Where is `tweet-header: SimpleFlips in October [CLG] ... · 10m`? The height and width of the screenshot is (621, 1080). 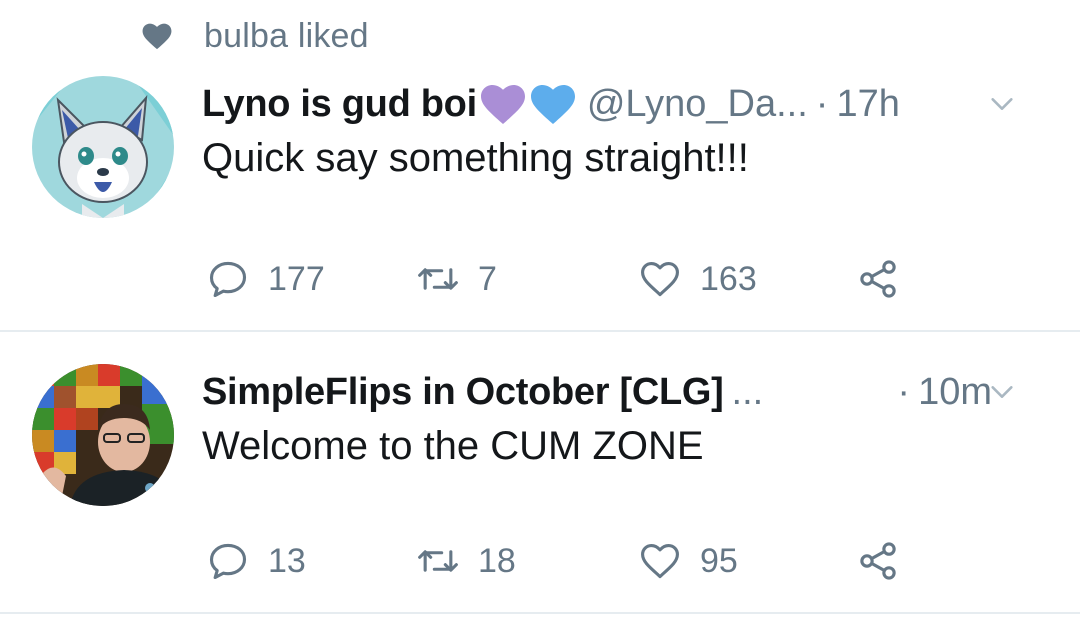
tweet-header: SimpleFlips in October [CLG] ... · 10m is located at coordinates (626, 392).